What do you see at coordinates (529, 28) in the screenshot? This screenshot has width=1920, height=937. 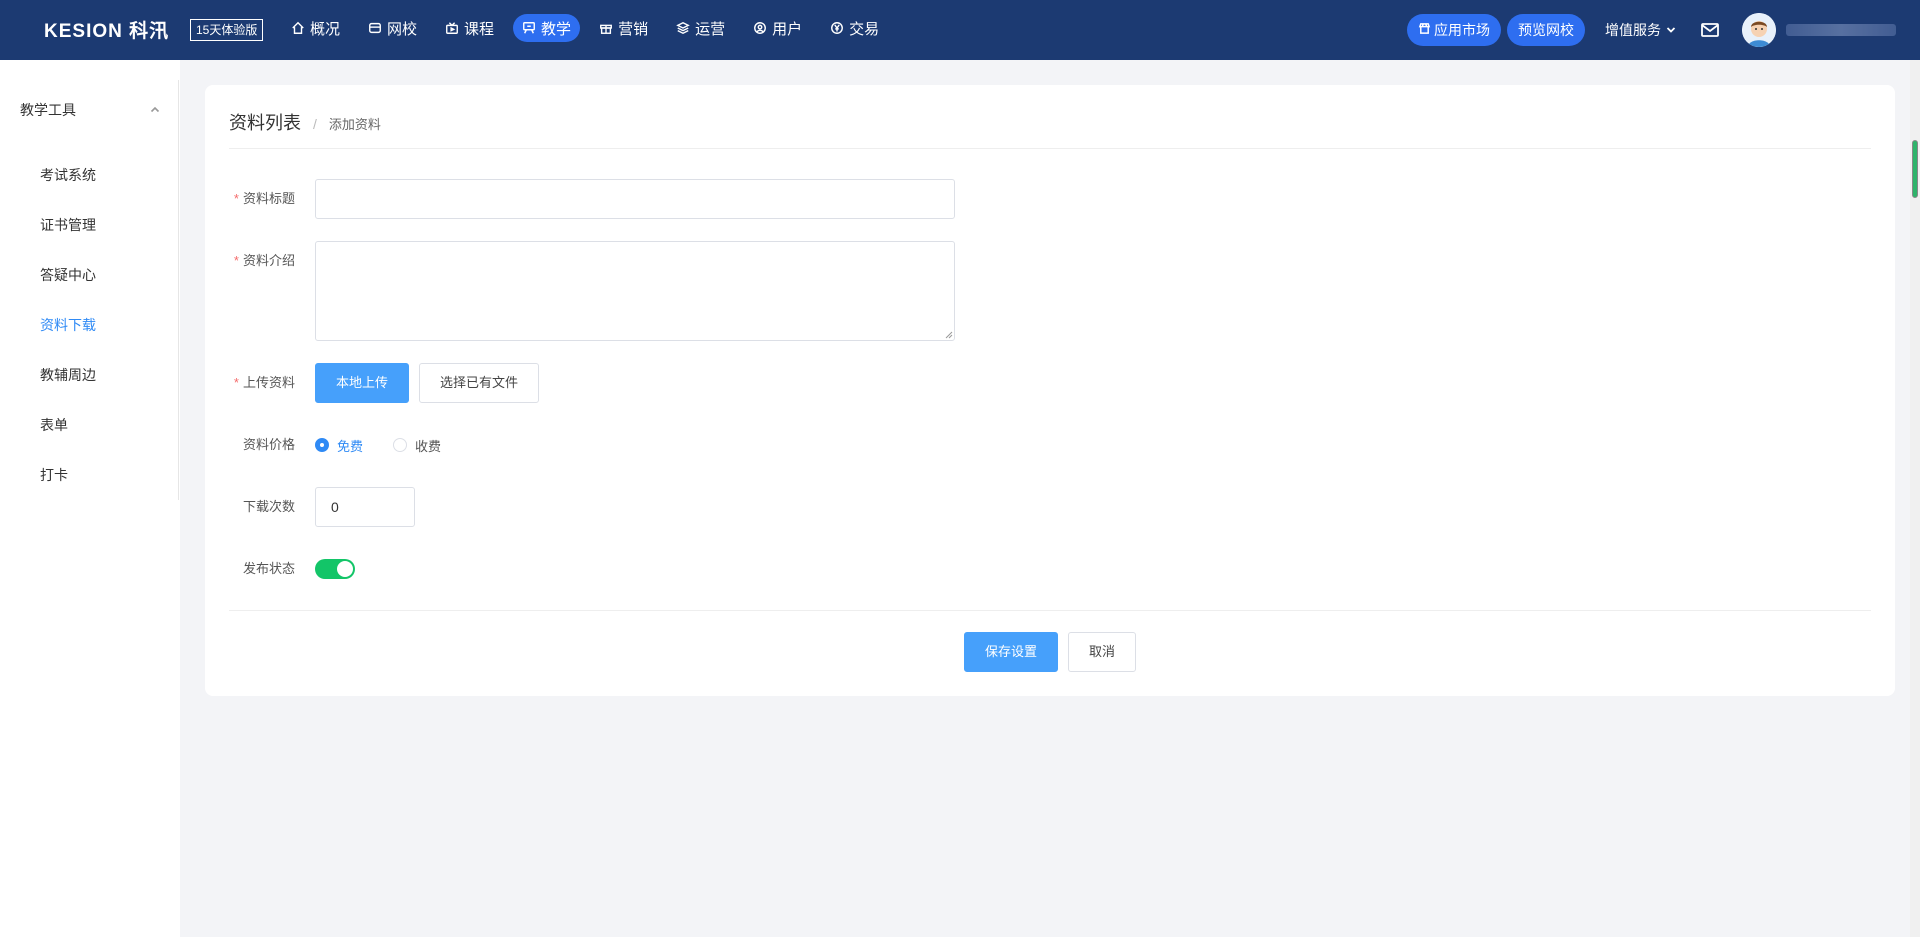 I see `teaching-icon` at bounding box center [529, 28].